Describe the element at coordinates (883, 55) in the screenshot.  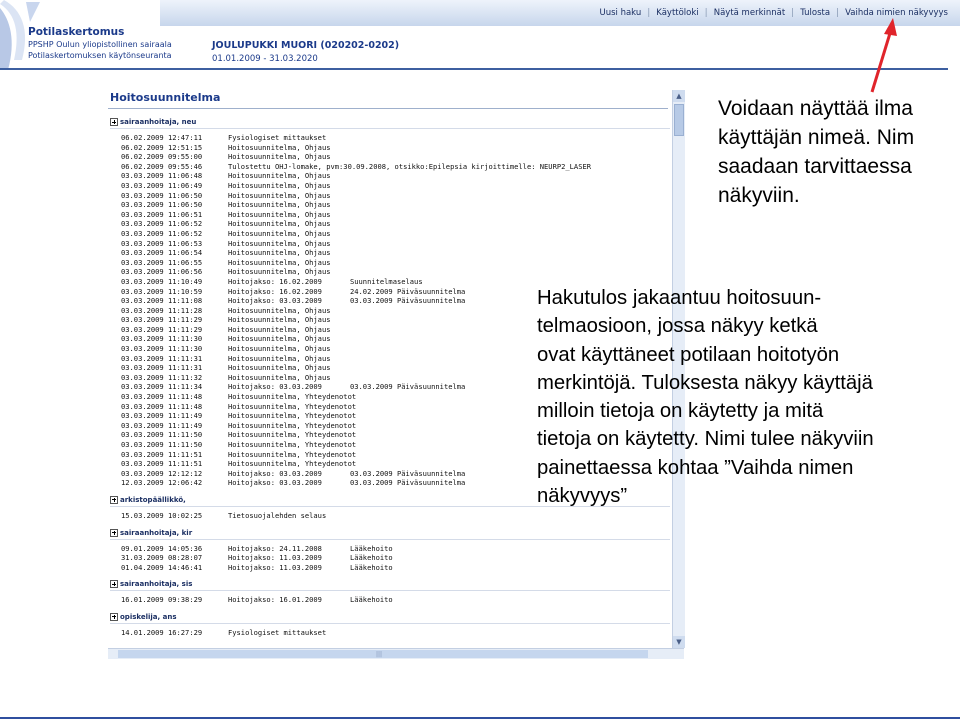
I see `annotation-arrow-icon` at that location.